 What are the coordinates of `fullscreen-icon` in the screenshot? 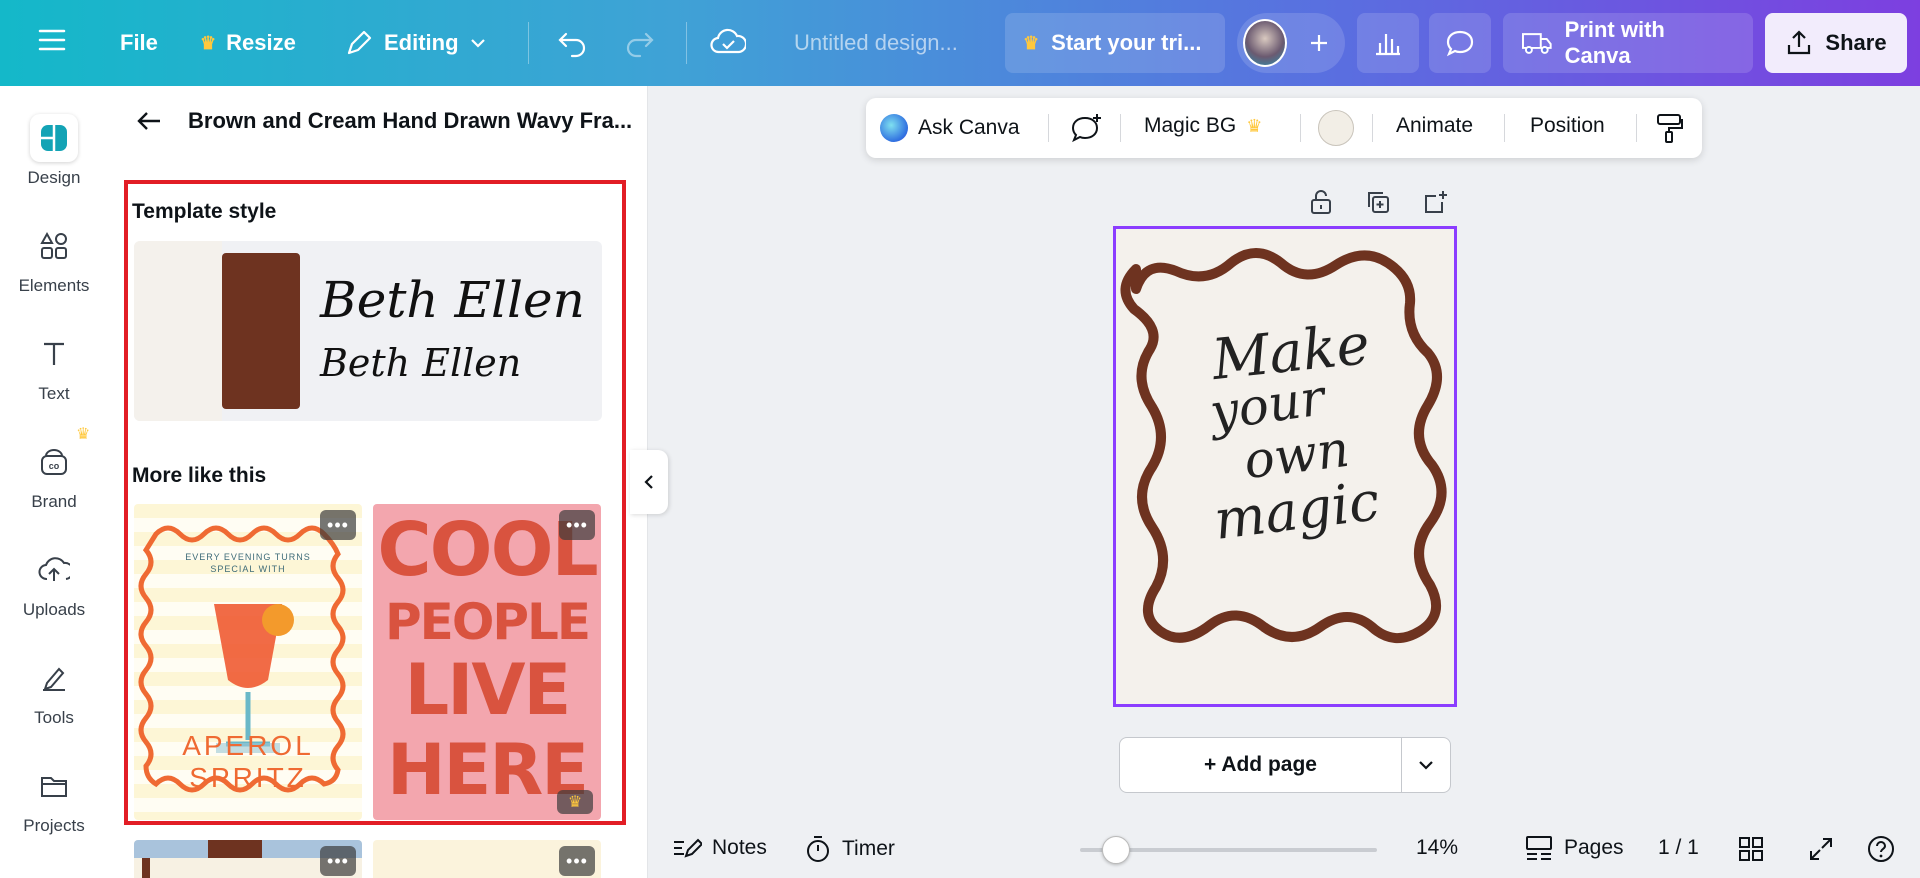 It's located at (1821, 849).